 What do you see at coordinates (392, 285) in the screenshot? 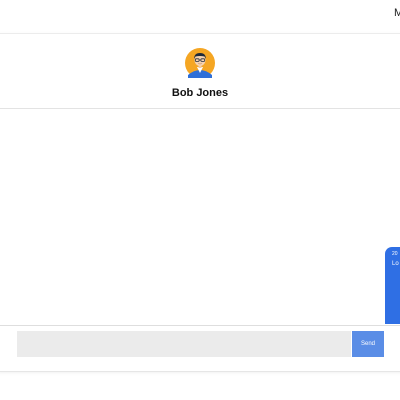
I see `message-bubble: 20 Lo co gu an he pu` at bounding box center [392, 285].